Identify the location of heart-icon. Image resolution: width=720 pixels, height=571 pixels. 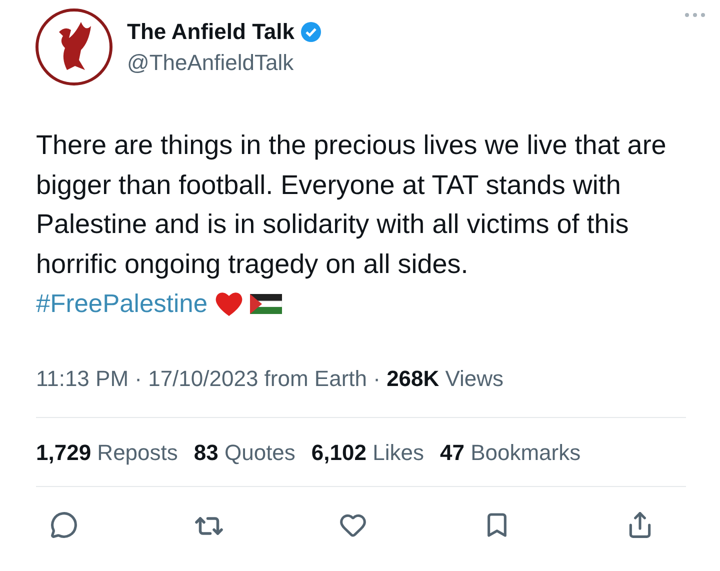
(229, 304).